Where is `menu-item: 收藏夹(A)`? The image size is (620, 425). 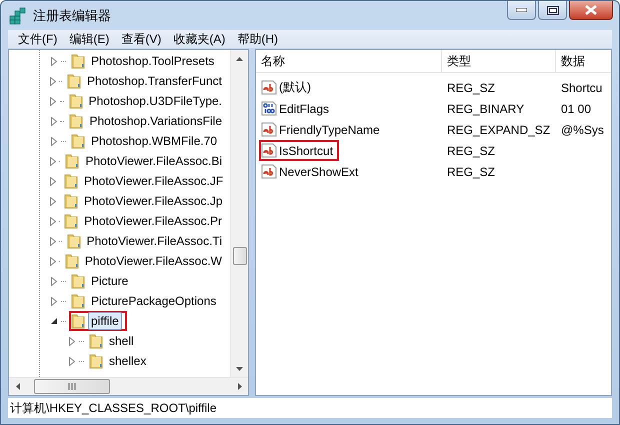
menu-item: 收藏夹(A) is located at coordinates (199, 39).